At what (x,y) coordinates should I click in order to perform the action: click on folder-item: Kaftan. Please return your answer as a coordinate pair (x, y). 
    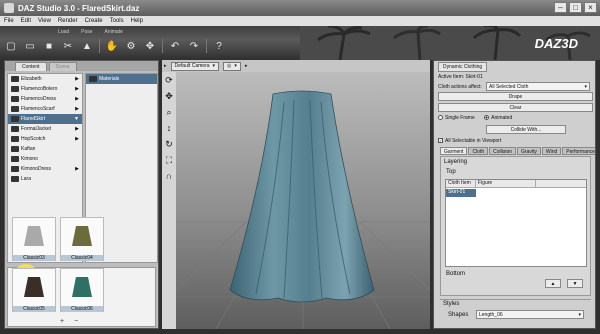
    Looking at the image, I should click on (45, 149).